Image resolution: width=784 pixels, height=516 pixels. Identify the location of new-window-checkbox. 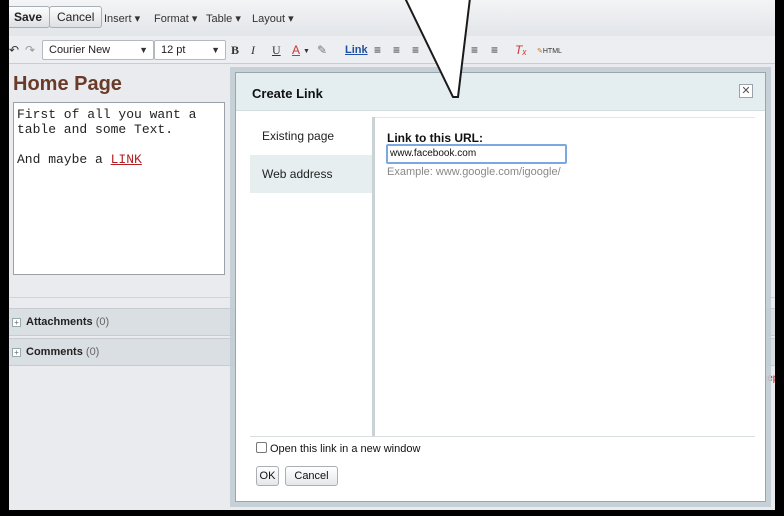
(261, 447).